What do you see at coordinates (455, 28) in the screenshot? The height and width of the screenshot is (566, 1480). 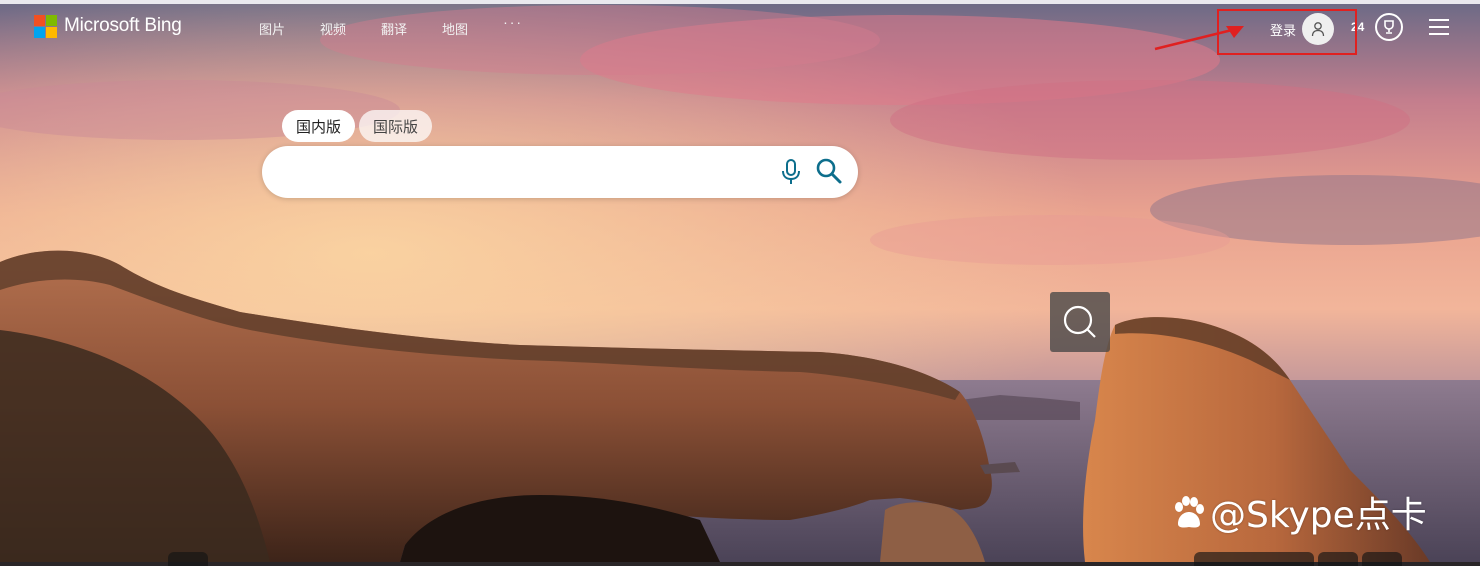 I see `nav-item-maps: 地图` at bounding box center [455, 28].